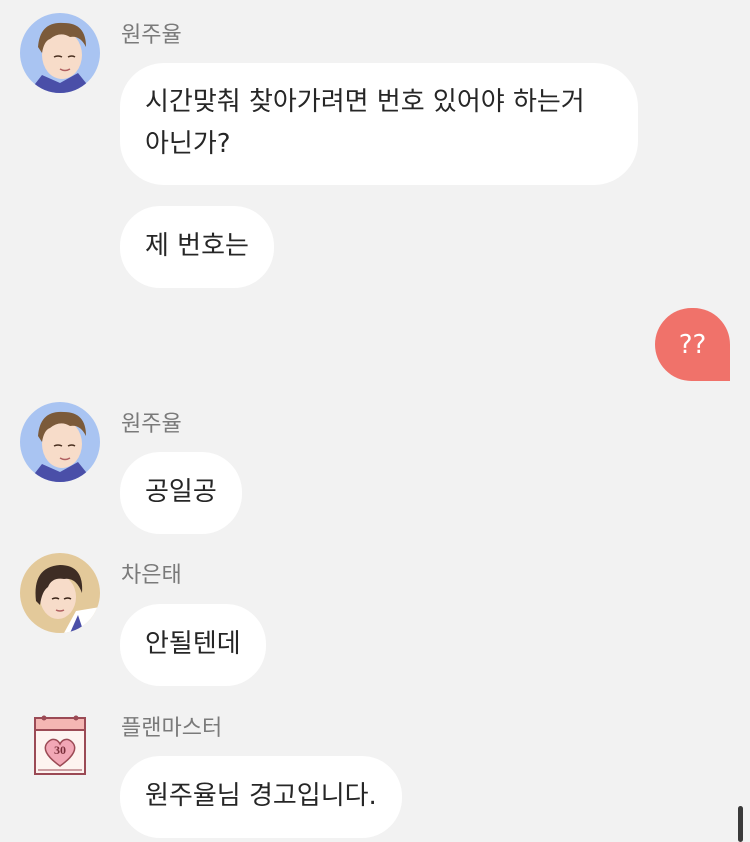 This screenshot has height=842, width=750. I want to click on avatar-planmaster: 30, so click(60, 745).